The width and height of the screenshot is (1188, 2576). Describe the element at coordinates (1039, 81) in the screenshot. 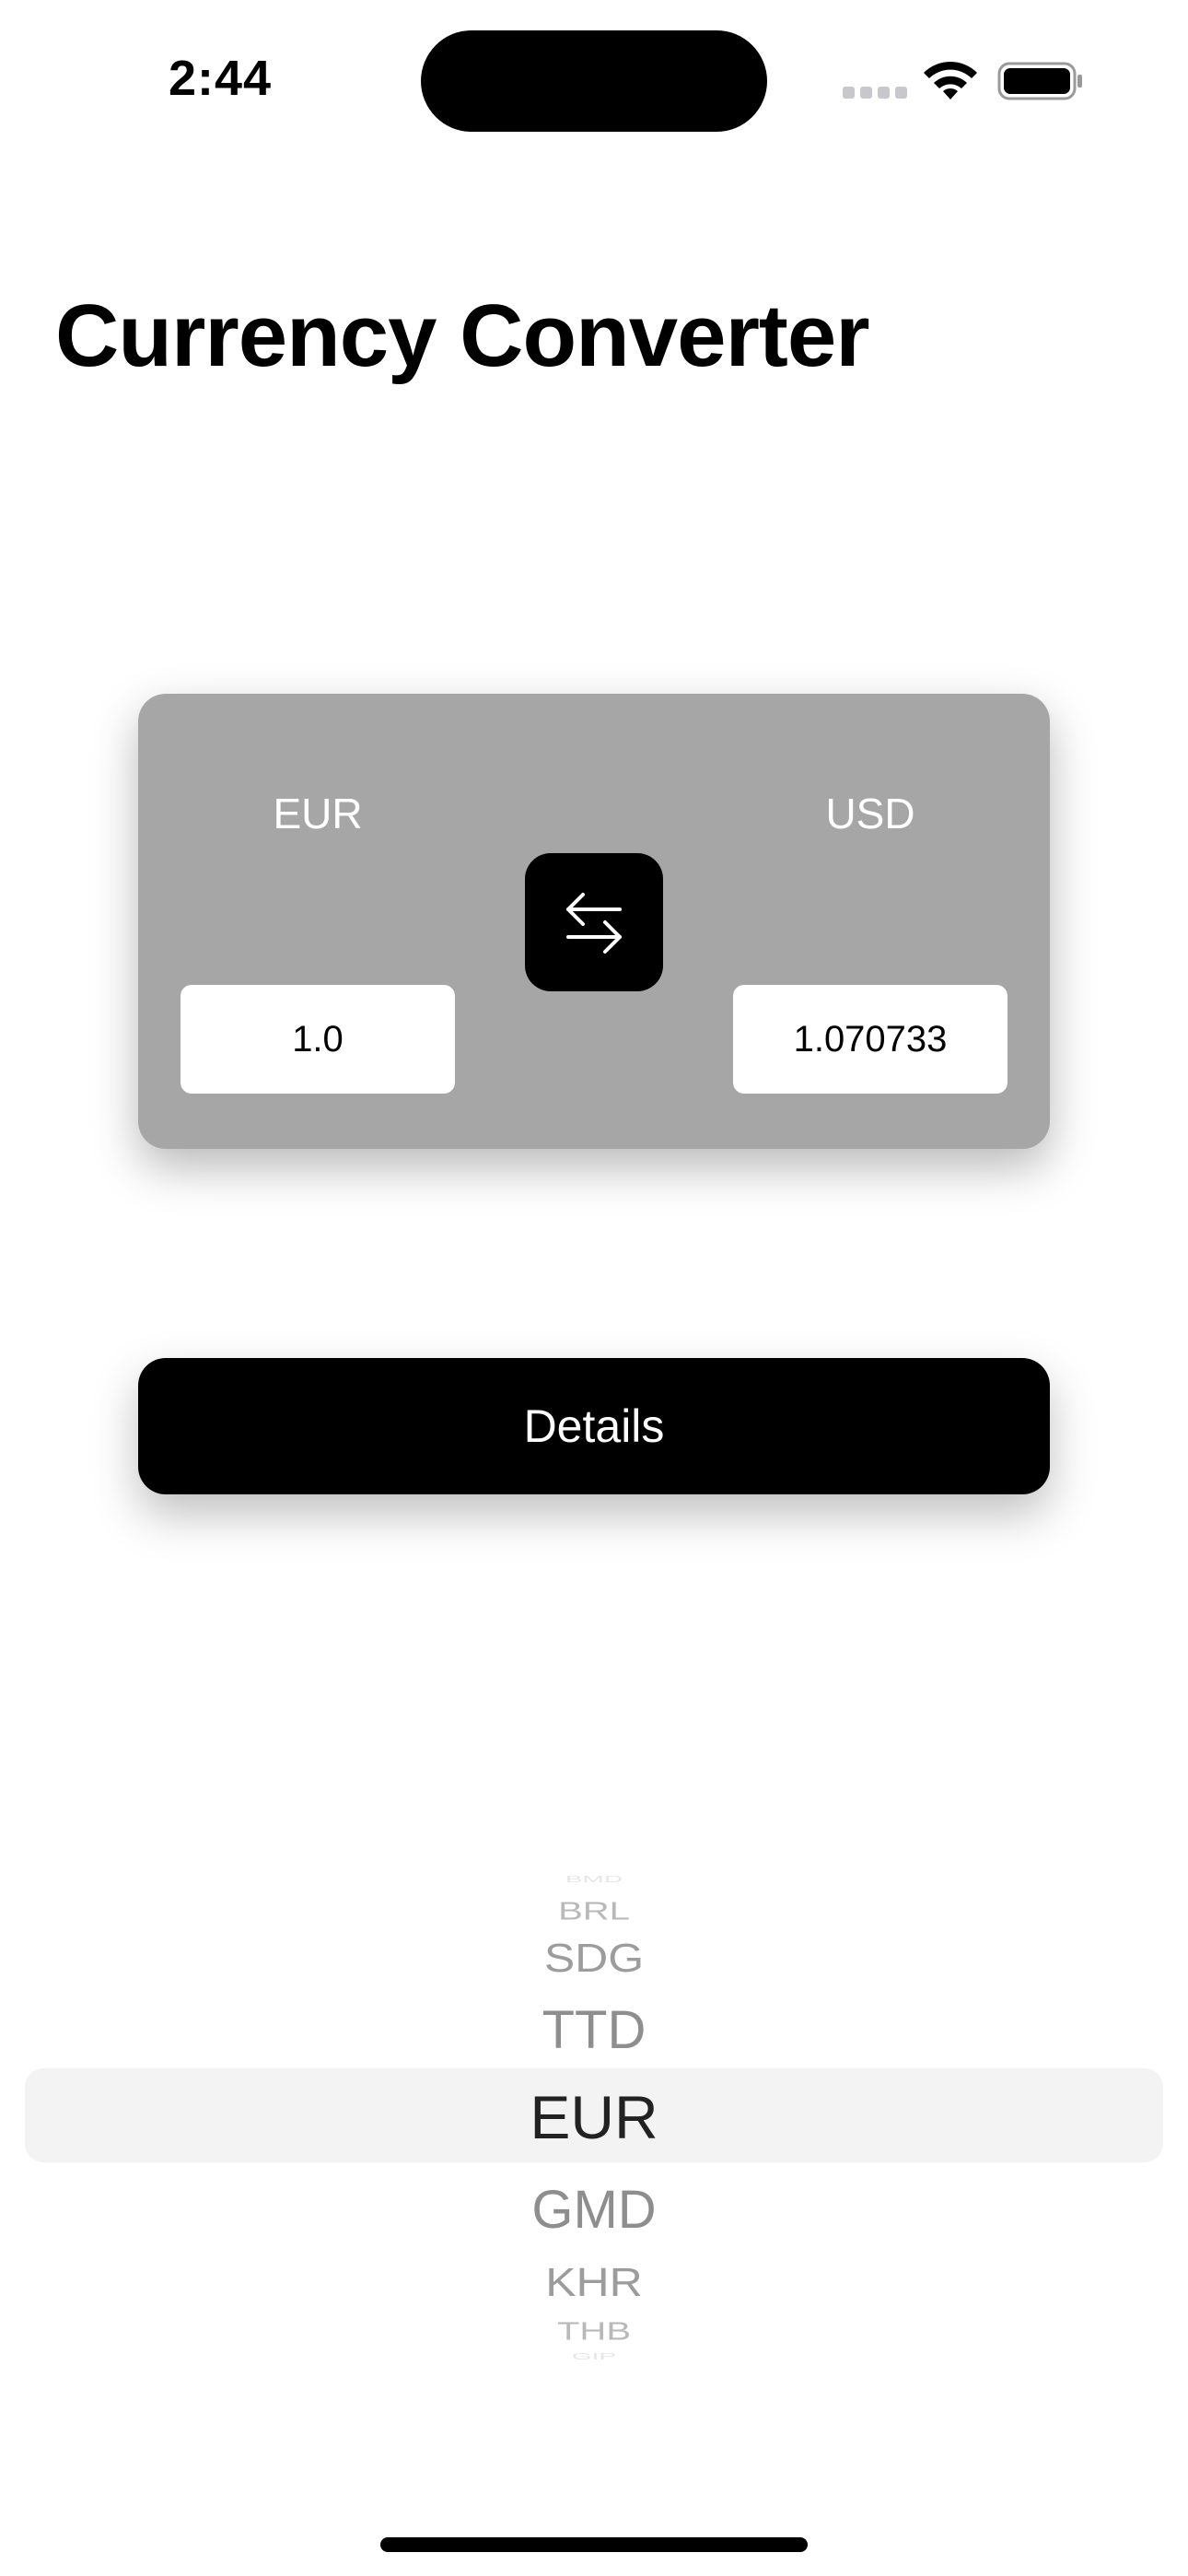

I see `battery-icon` at that location.